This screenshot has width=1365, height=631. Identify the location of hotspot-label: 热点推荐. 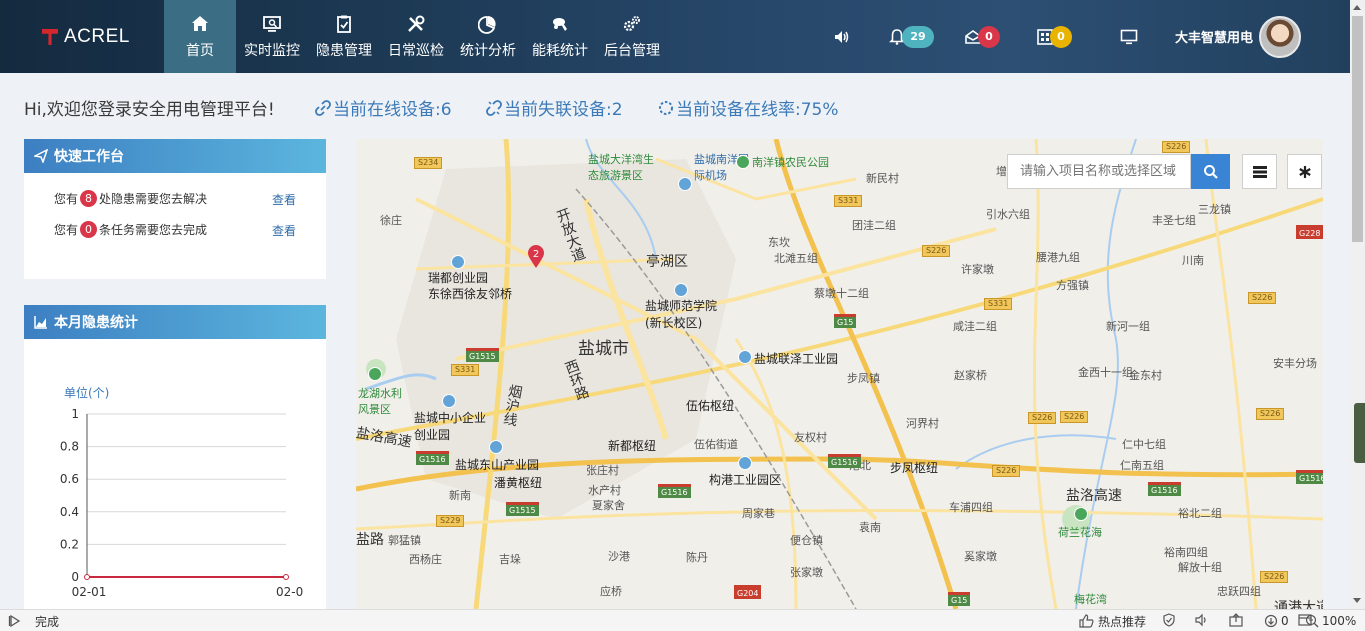
(1122, 621).